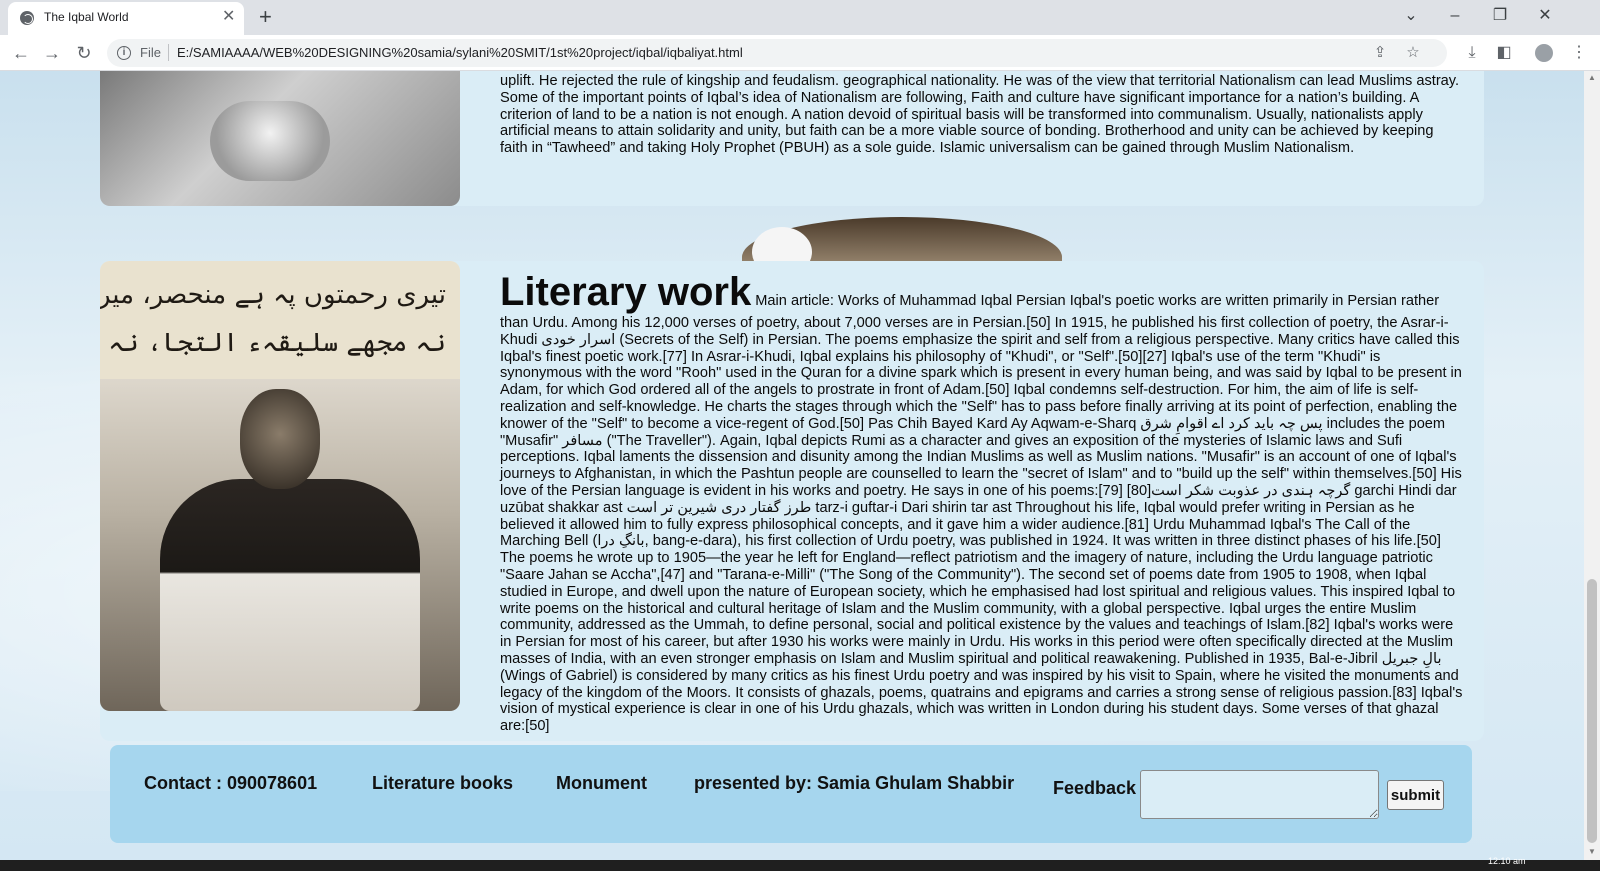  What do you see at coordinates (230, 783) in the screenshot?
I see `contact-link: Contact : 090078601` at bounding box center [230, 783].